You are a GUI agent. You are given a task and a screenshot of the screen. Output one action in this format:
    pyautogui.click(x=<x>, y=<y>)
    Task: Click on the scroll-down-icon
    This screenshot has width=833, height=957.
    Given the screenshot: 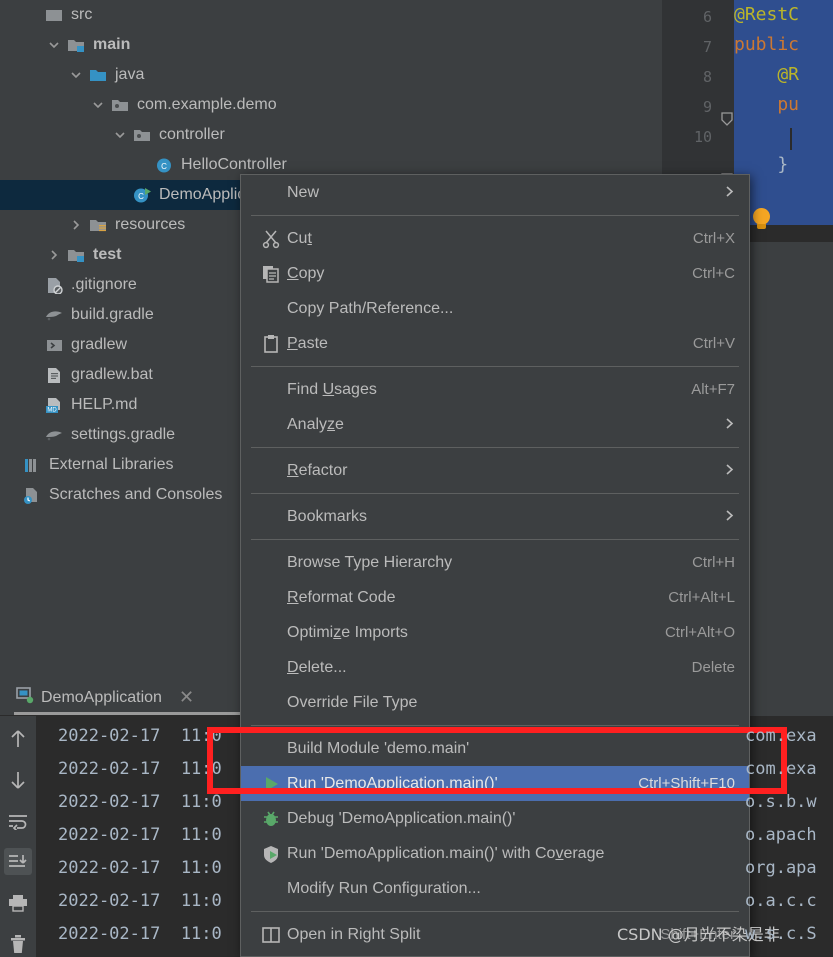 What is the action you would take?
    pyautogui.click(x=18, y=780)
    